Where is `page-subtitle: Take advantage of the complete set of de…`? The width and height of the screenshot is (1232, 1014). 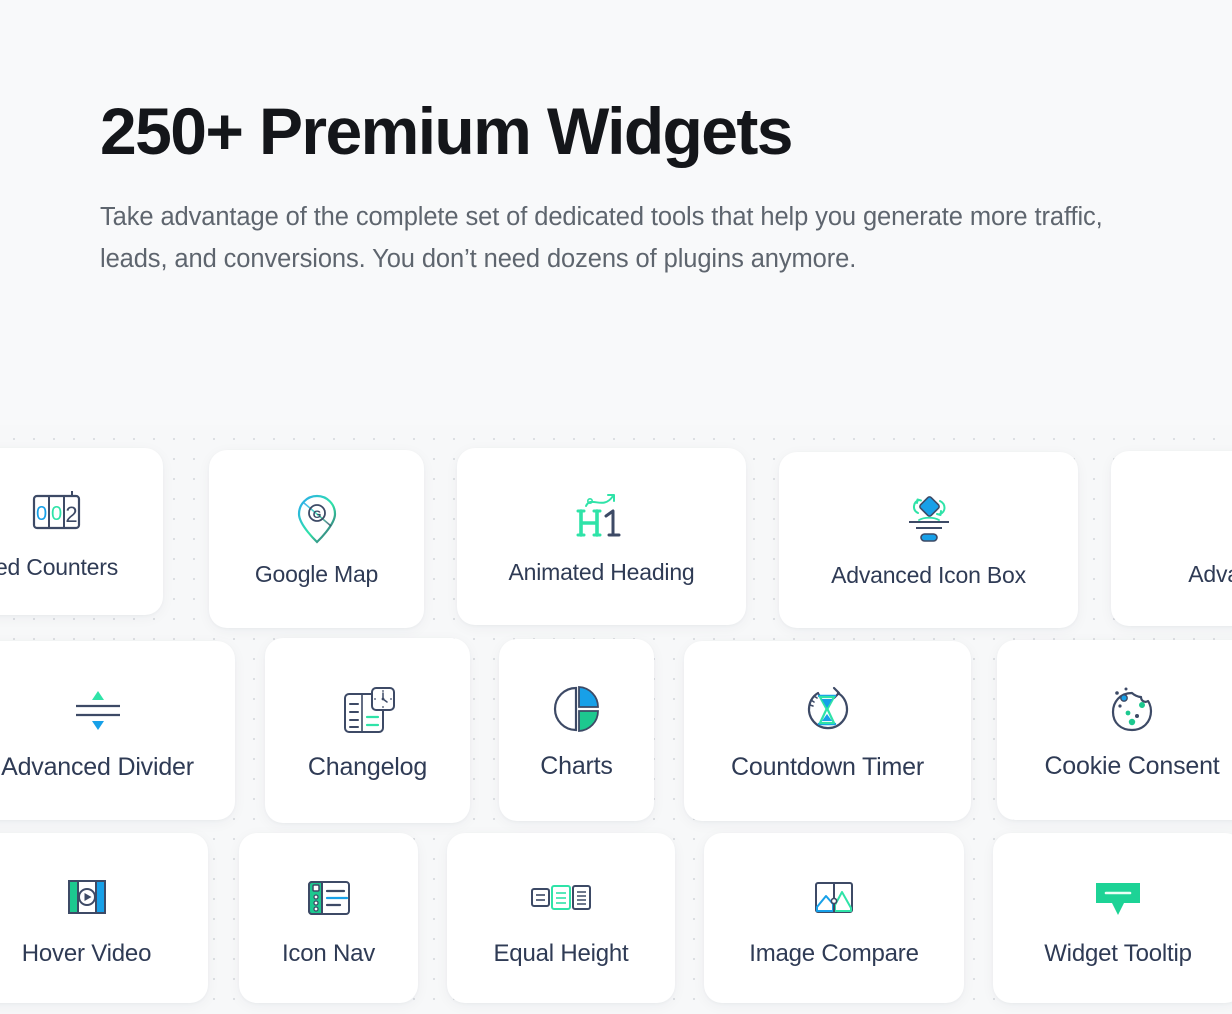 page-subtitle: Take advantage of the complete set of de… is located at coordinates (601, 238).